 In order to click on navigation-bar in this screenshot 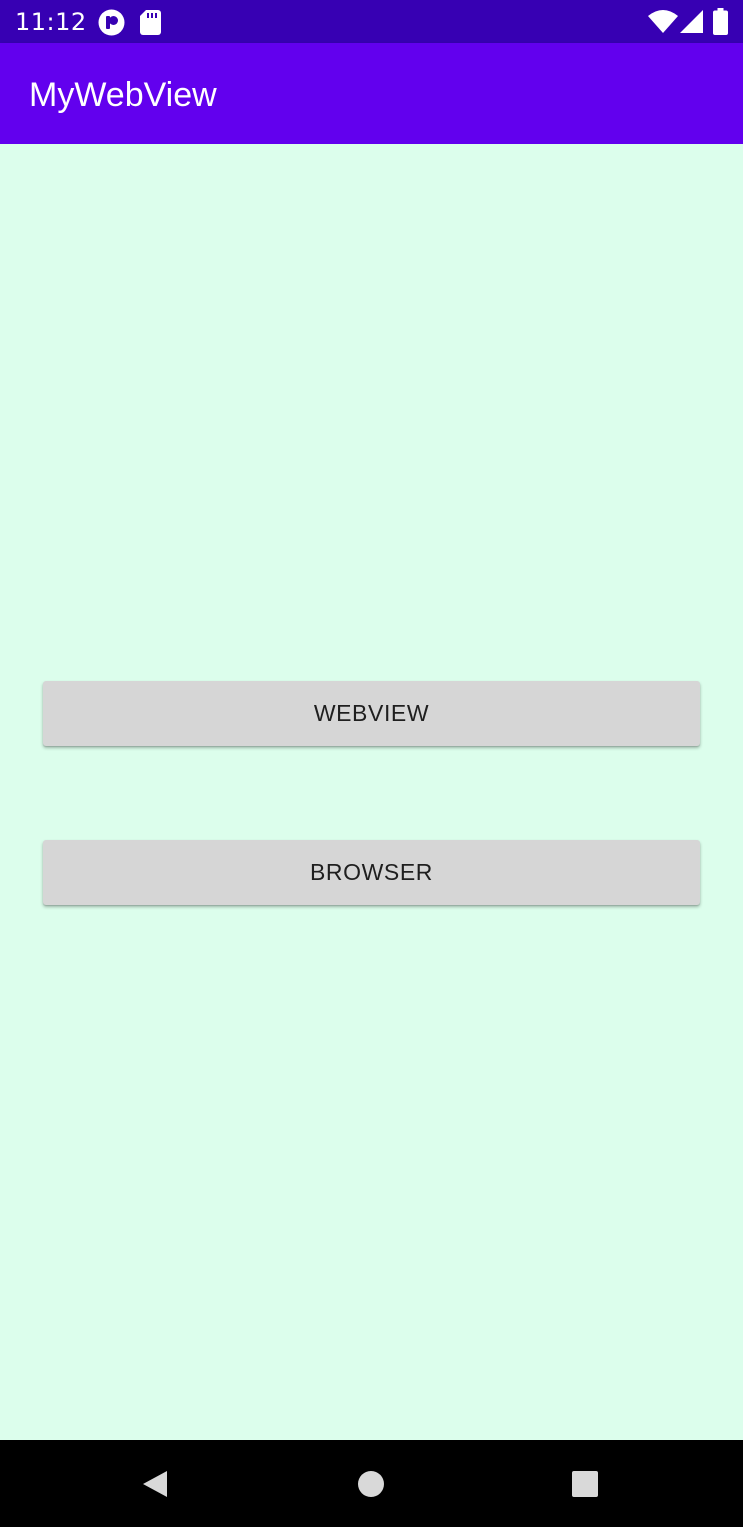, I will do `click(371, 1483)`.